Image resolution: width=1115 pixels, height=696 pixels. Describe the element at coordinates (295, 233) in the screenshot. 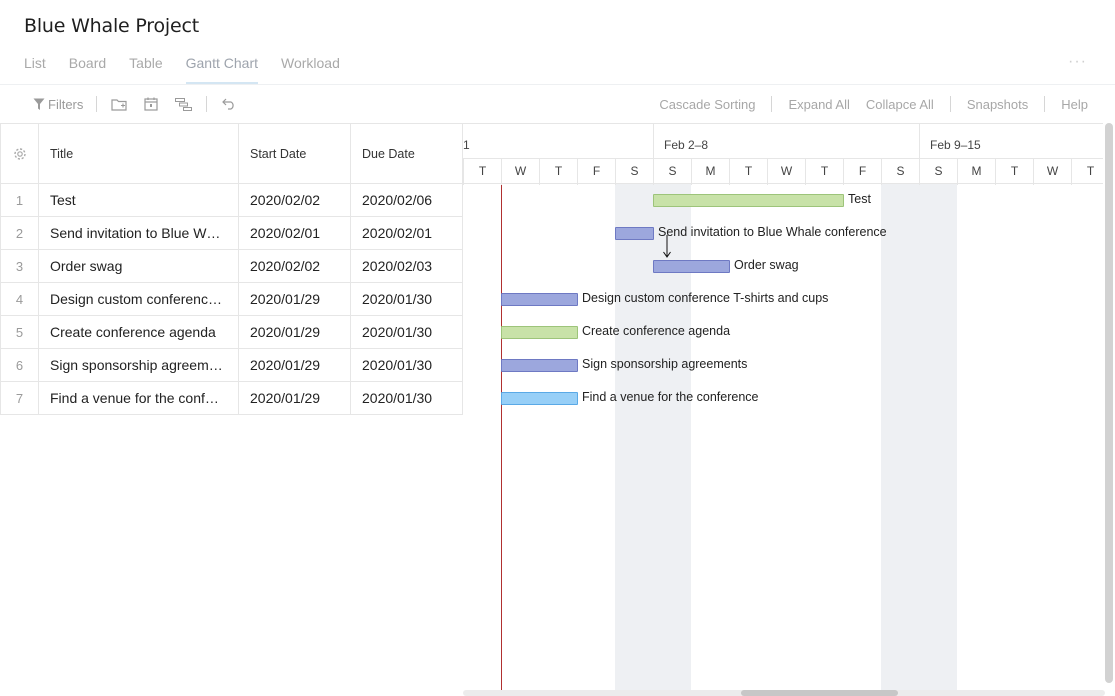

I see `task-start-date: 2020/02/01` at that location.